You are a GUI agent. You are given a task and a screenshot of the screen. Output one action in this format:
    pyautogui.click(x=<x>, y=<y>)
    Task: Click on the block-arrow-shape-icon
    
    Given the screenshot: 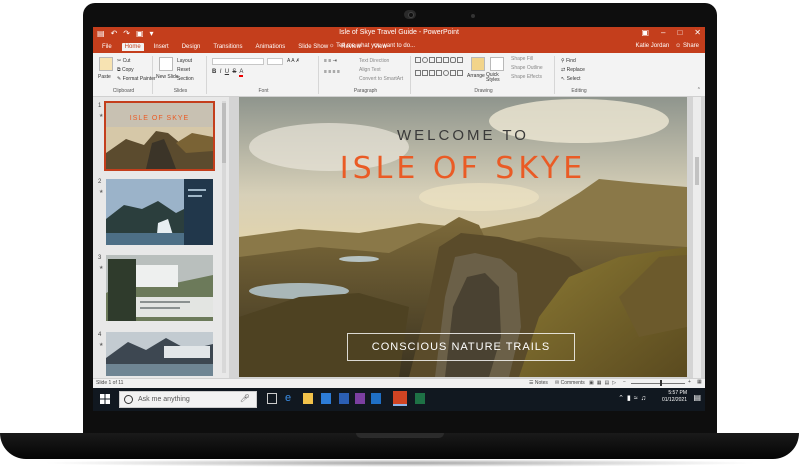 What is the action you would take?
    pyautogui.click(x=439, y=72)
    